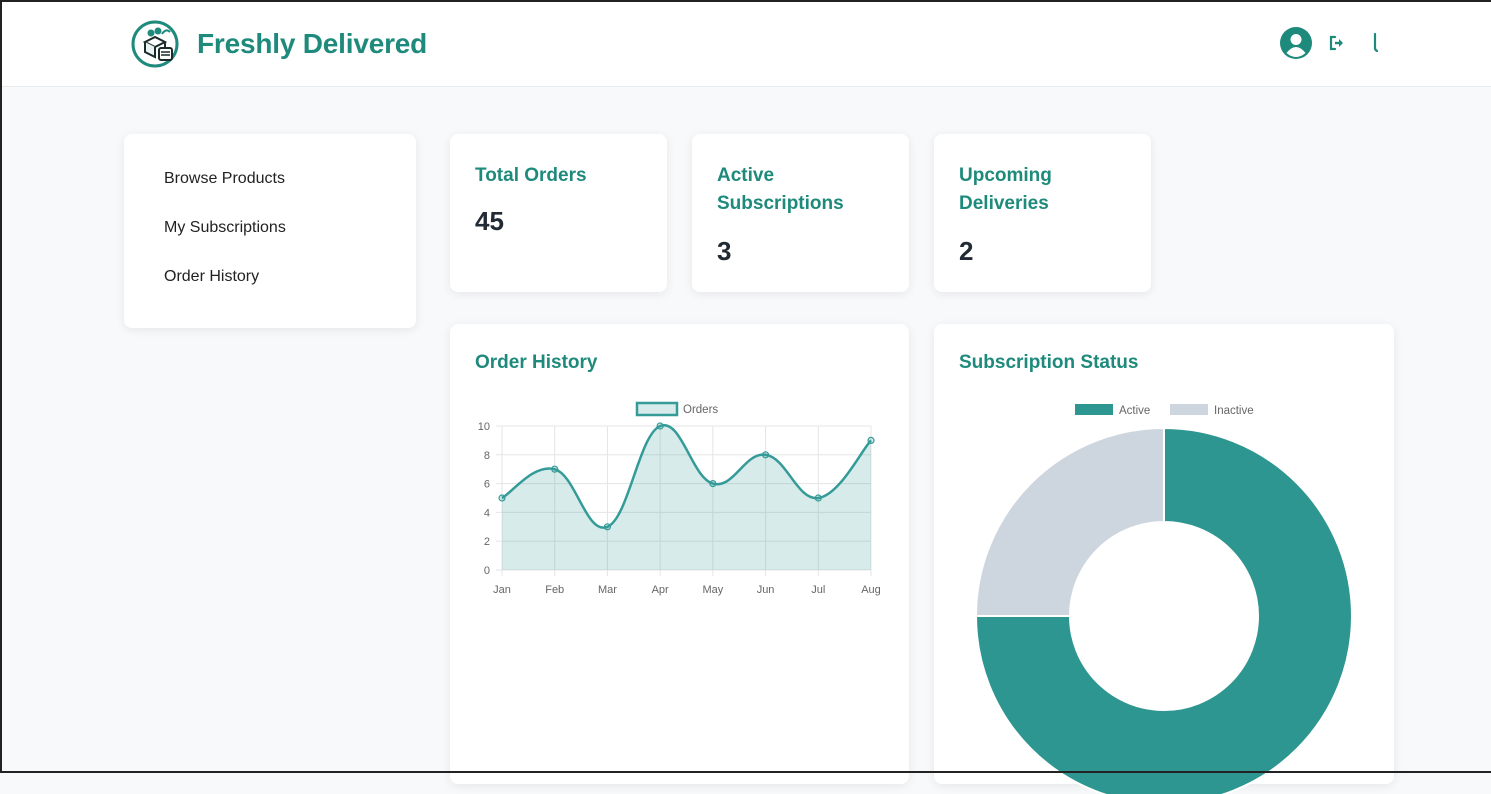  I want to click on profile-button, so click(1296, 43).